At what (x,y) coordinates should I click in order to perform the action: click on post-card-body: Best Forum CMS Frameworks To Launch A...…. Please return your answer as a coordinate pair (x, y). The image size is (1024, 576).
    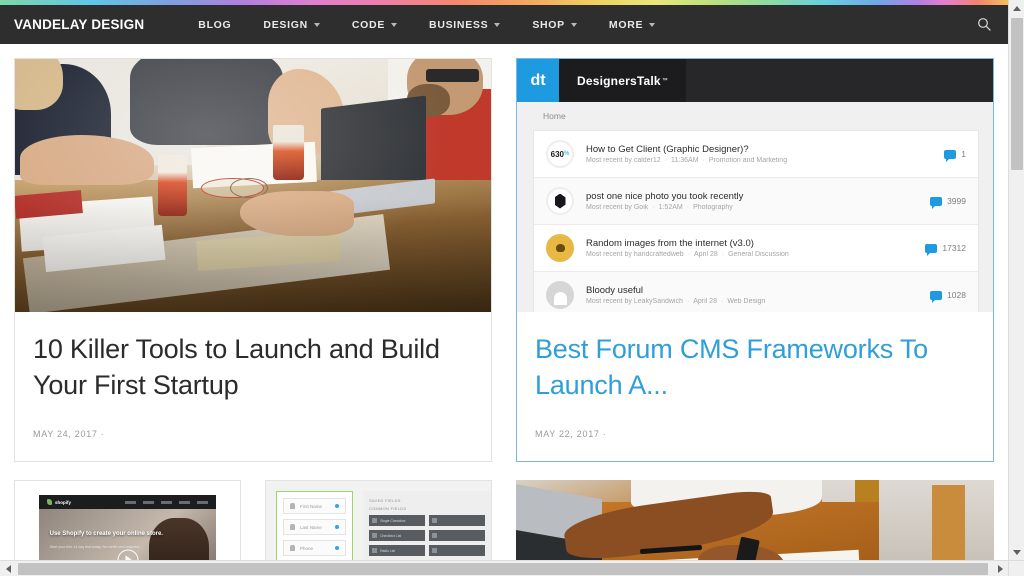
    Looking at the image, I should click on (755, 386).